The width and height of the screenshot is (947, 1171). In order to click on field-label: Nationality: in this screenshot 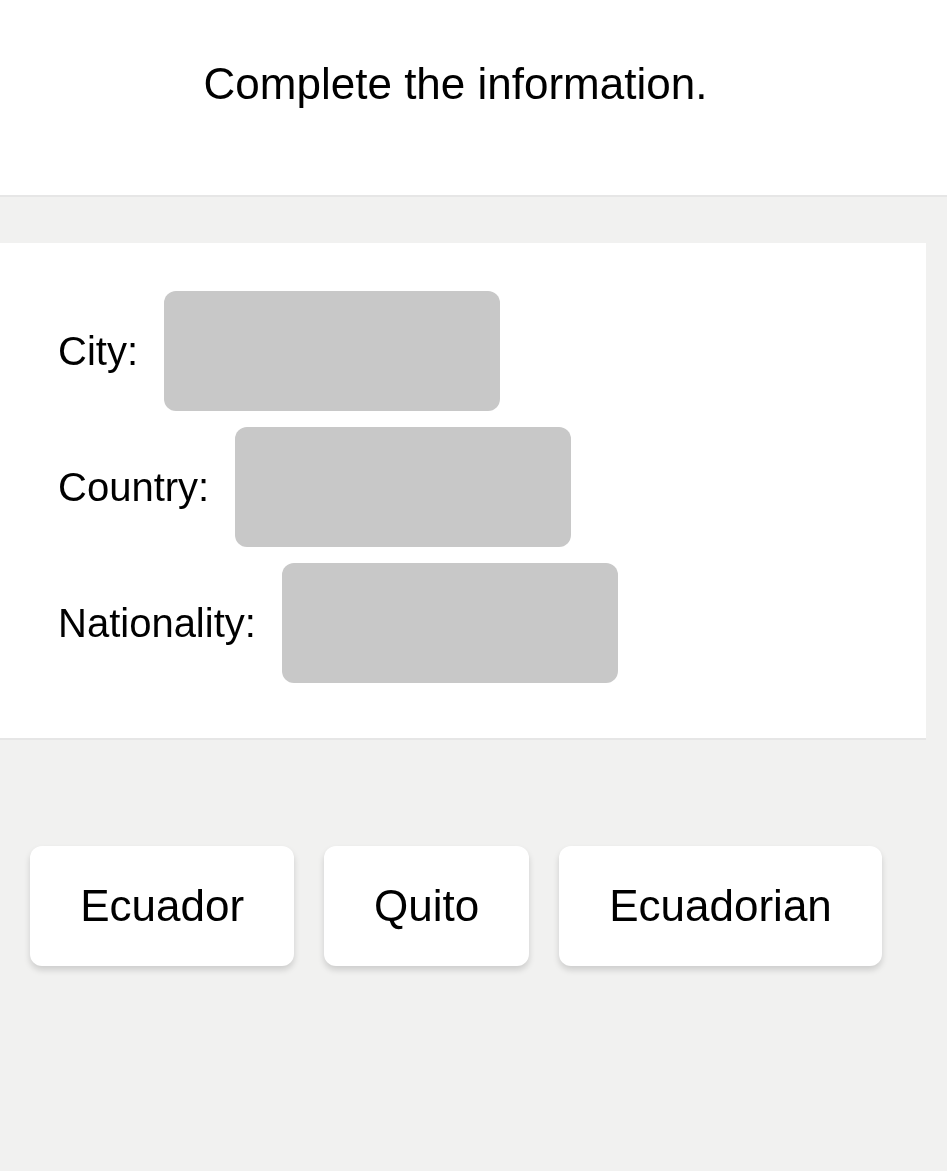, I will do `click(157, 623)`.